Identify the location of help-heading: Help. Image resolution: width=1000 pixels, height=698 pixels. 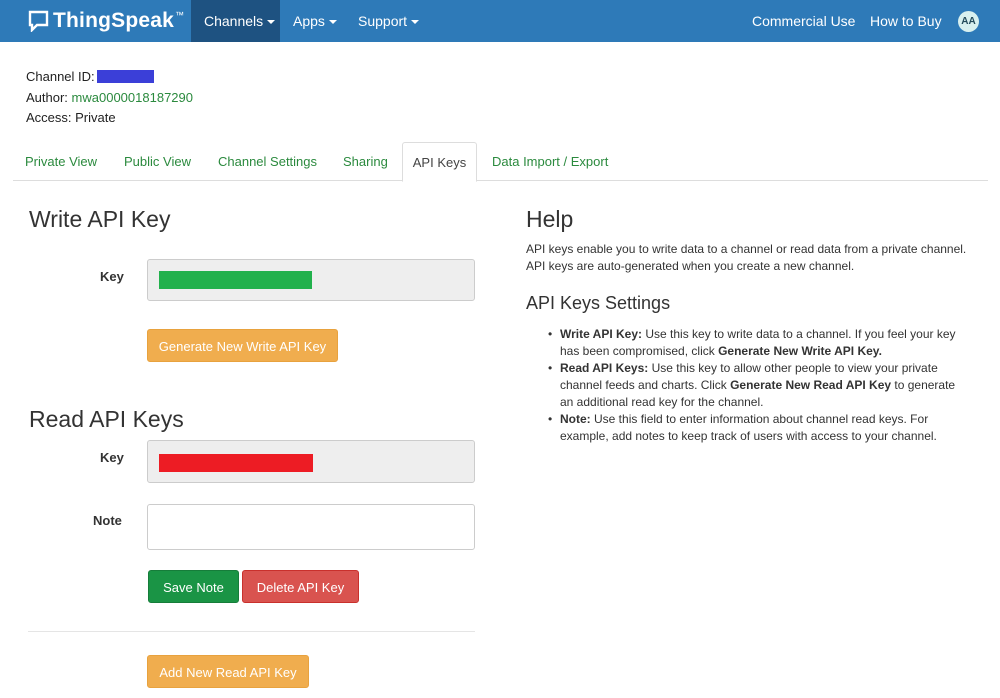
(550, 219).